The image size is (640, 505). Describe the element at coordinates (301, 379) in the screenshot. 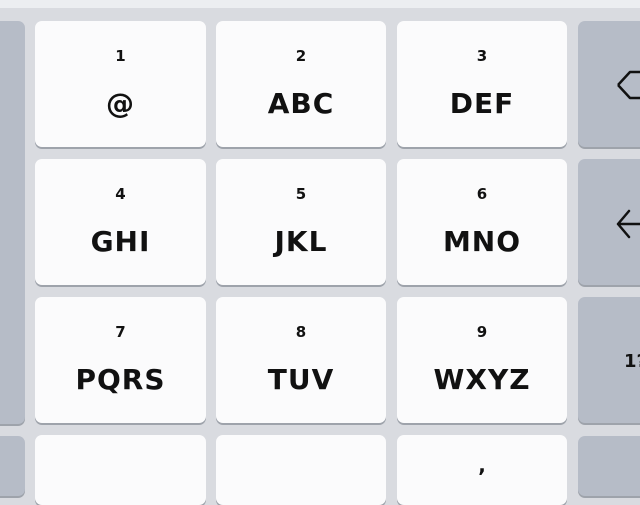

I see `key-letters: TUV` at that location.